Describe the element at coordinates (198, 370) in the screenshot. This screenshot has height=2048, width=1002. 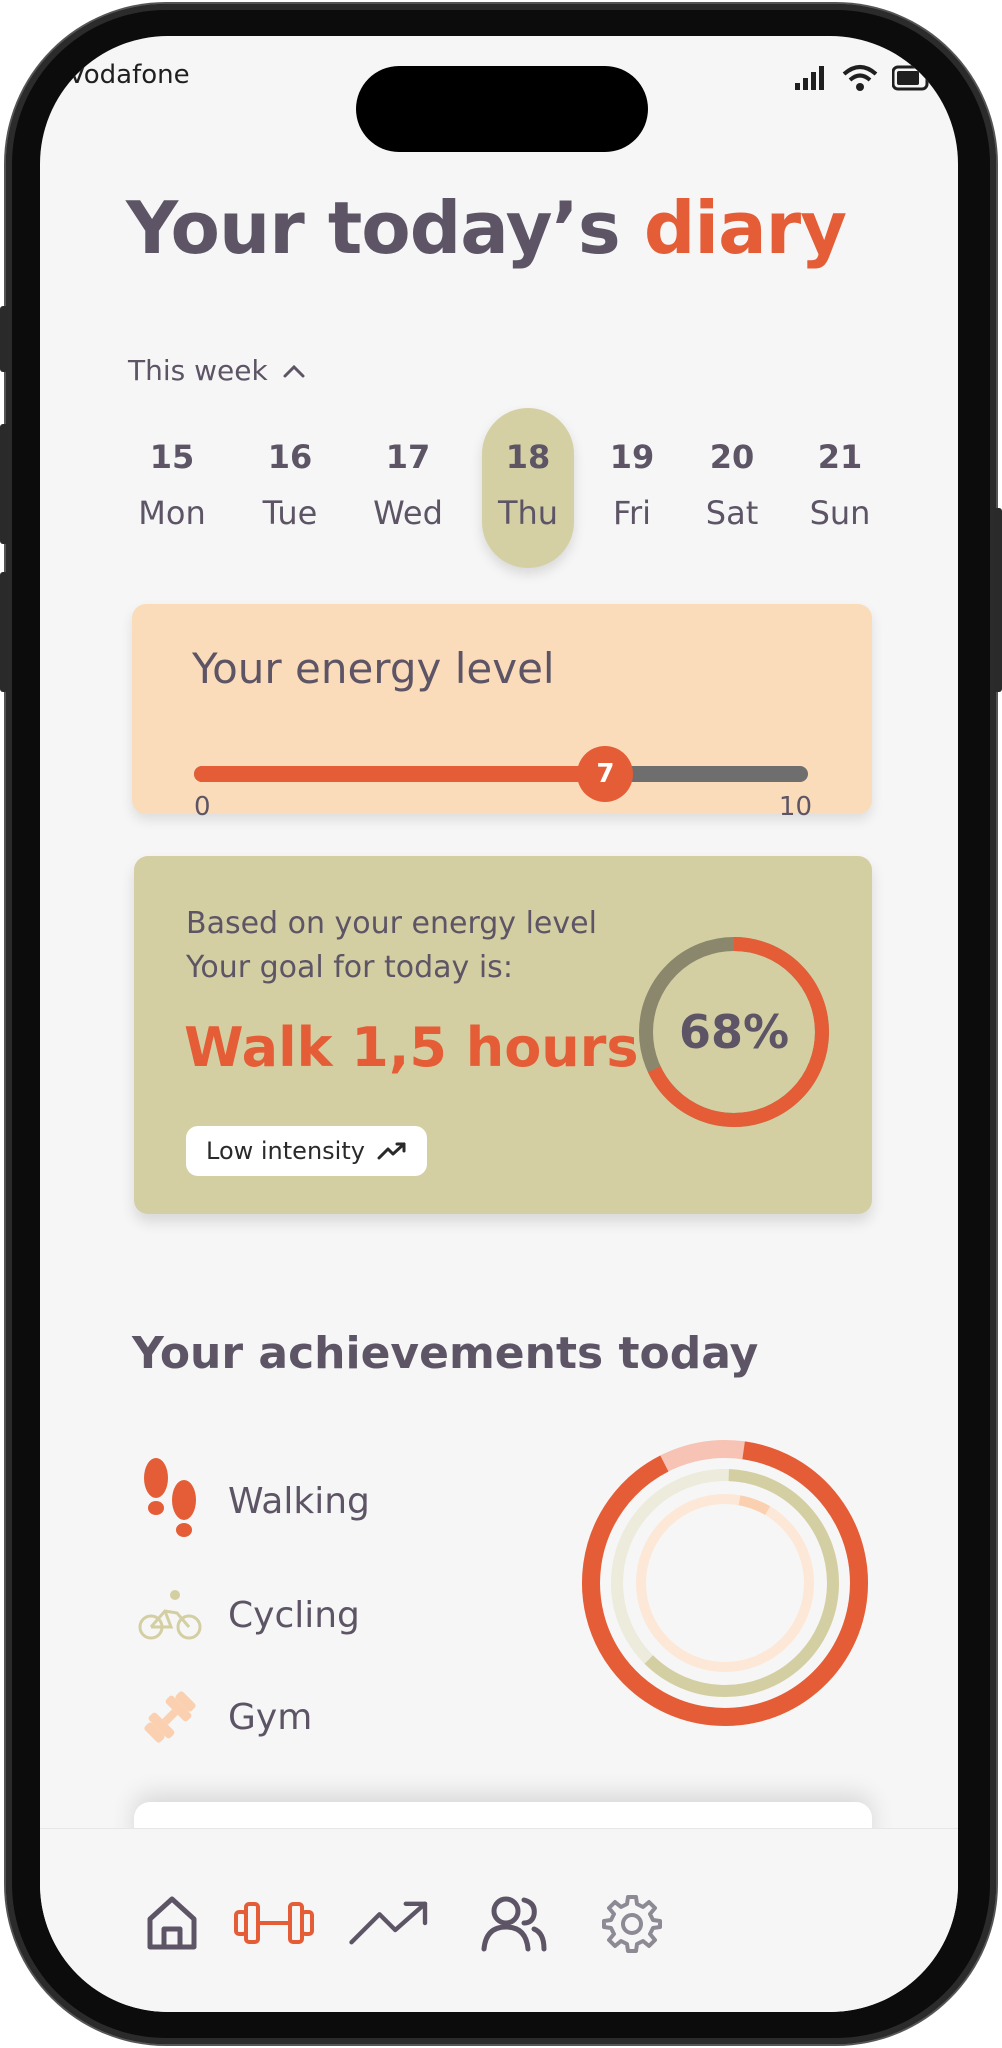
I see `week-toggle-label: This week` at that location.